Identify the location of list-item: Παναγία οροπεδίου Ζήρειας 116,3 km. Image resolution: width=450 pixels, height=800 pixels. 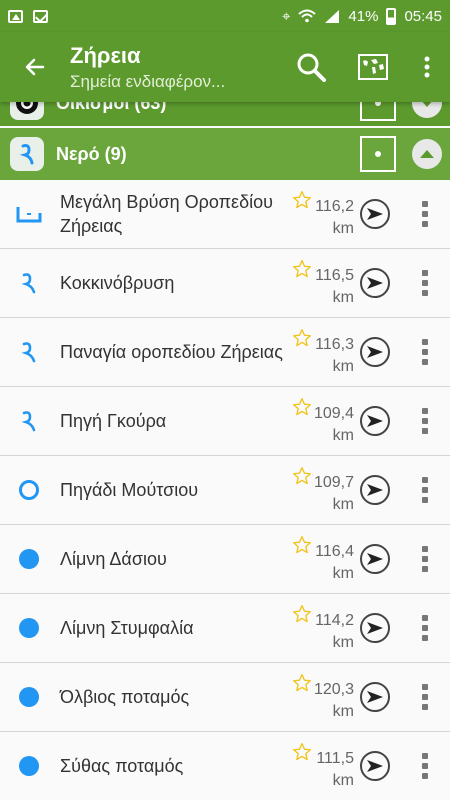
(225, 352).